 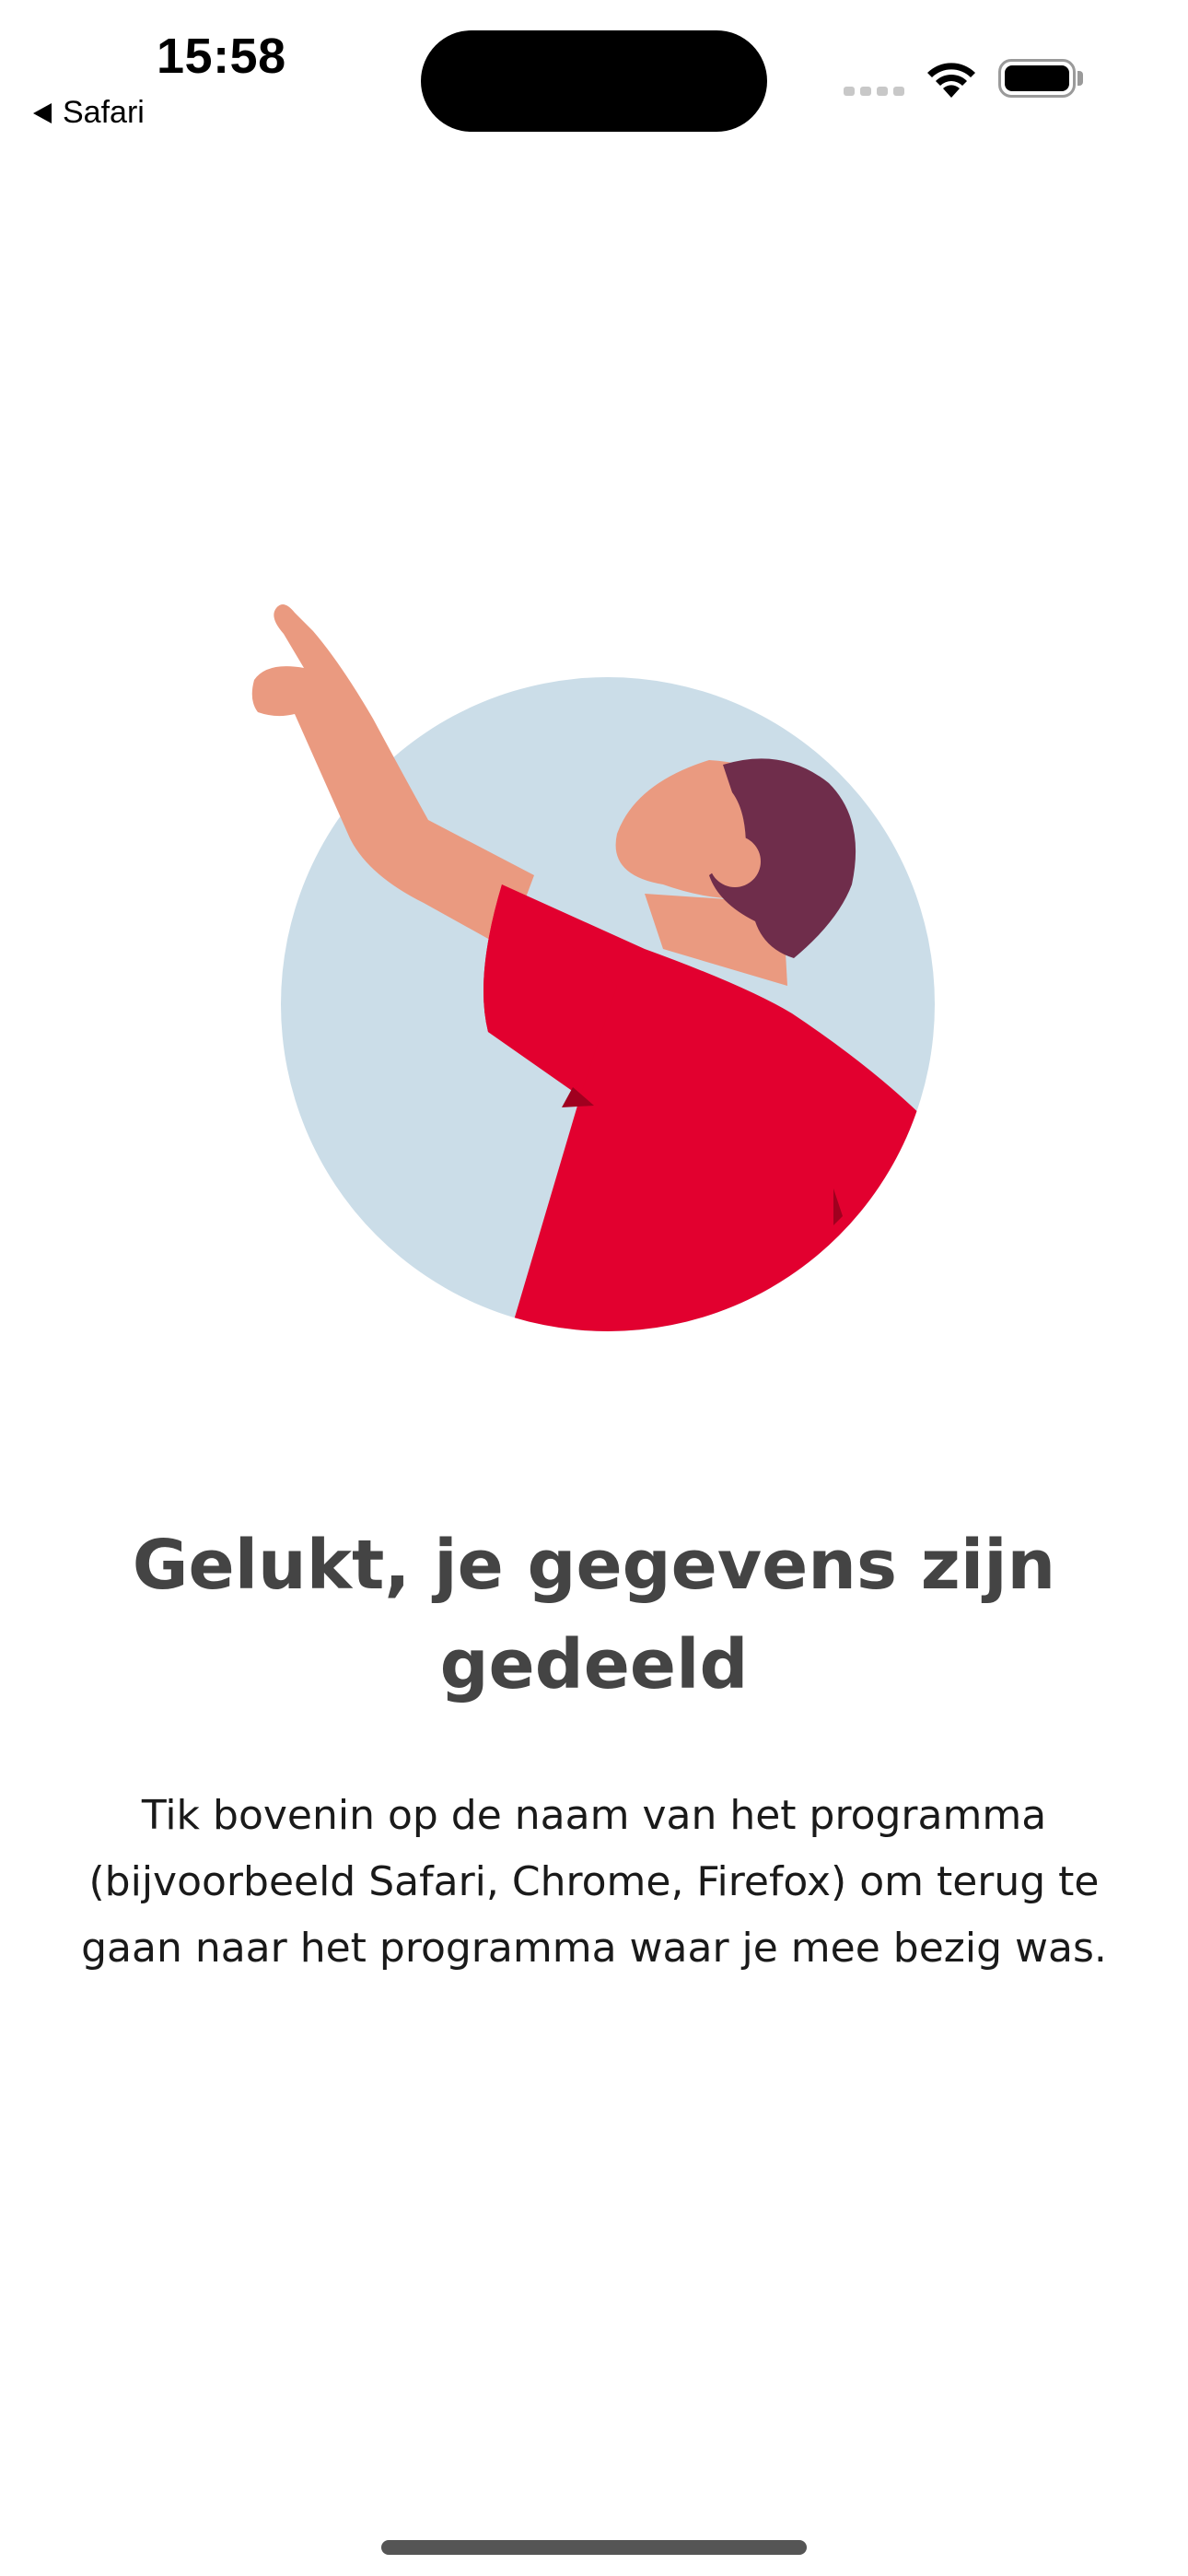 What do you see at coordinates (1037, 78) in the screenshot?
I see `battery-icon` at bounding box center [1037, 78].